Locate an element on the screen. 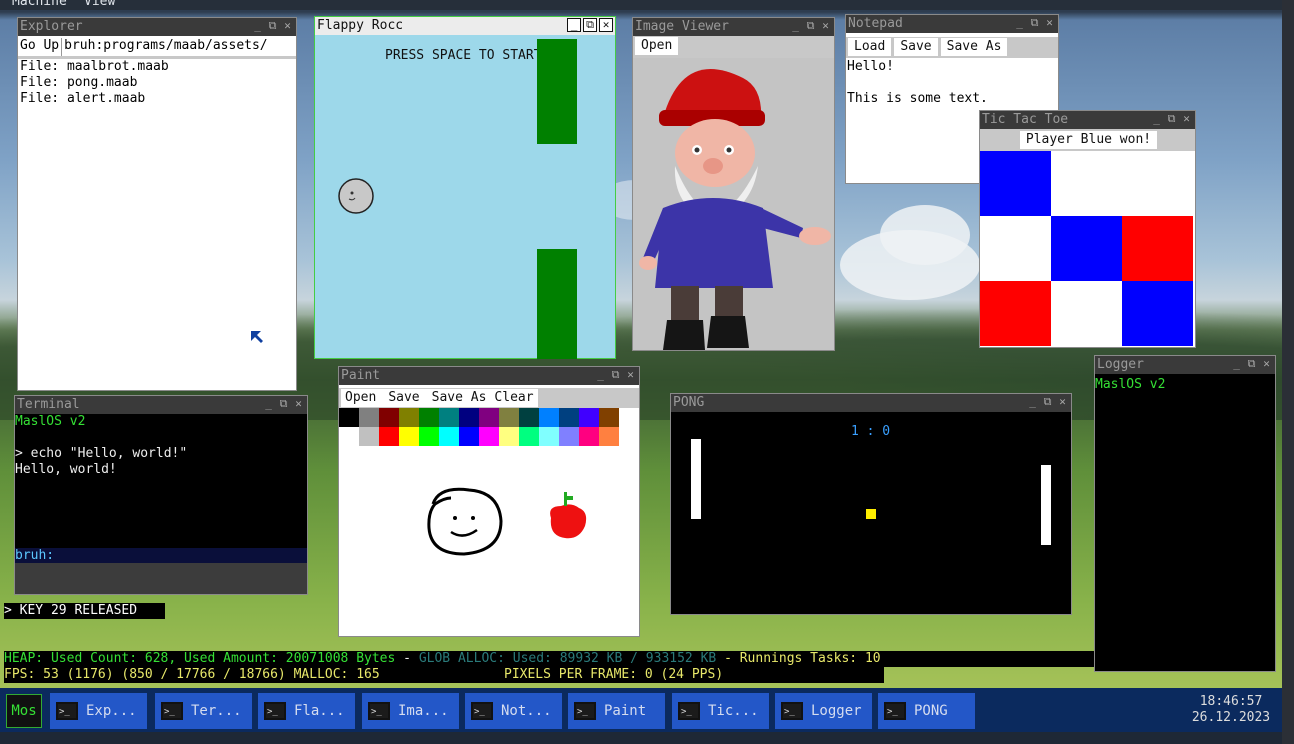 Image resolution: width=1294 pixels, height=744 pixels. clear-button: Clear is located at coordinates (514, 398).